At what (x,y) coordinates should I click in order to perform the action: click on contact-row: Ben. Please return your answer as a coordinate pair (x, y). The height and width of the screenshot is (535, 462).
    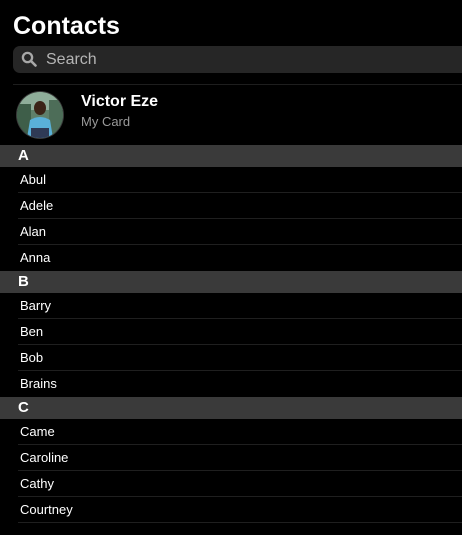
    Looking at the image, I should click on (231, 332).